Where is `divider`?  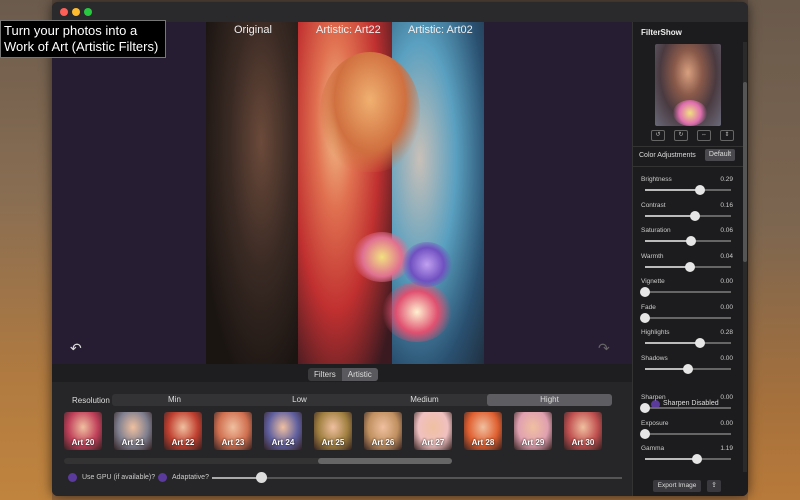 divider is located at coordinates (688, 166).